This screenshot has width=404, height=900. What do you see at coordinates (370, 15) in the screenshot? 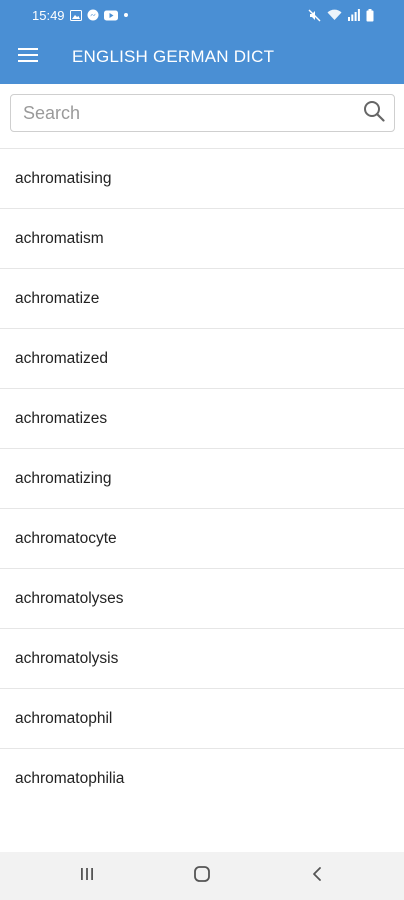
I see `battery-icon` at bounding box center [370, 15].